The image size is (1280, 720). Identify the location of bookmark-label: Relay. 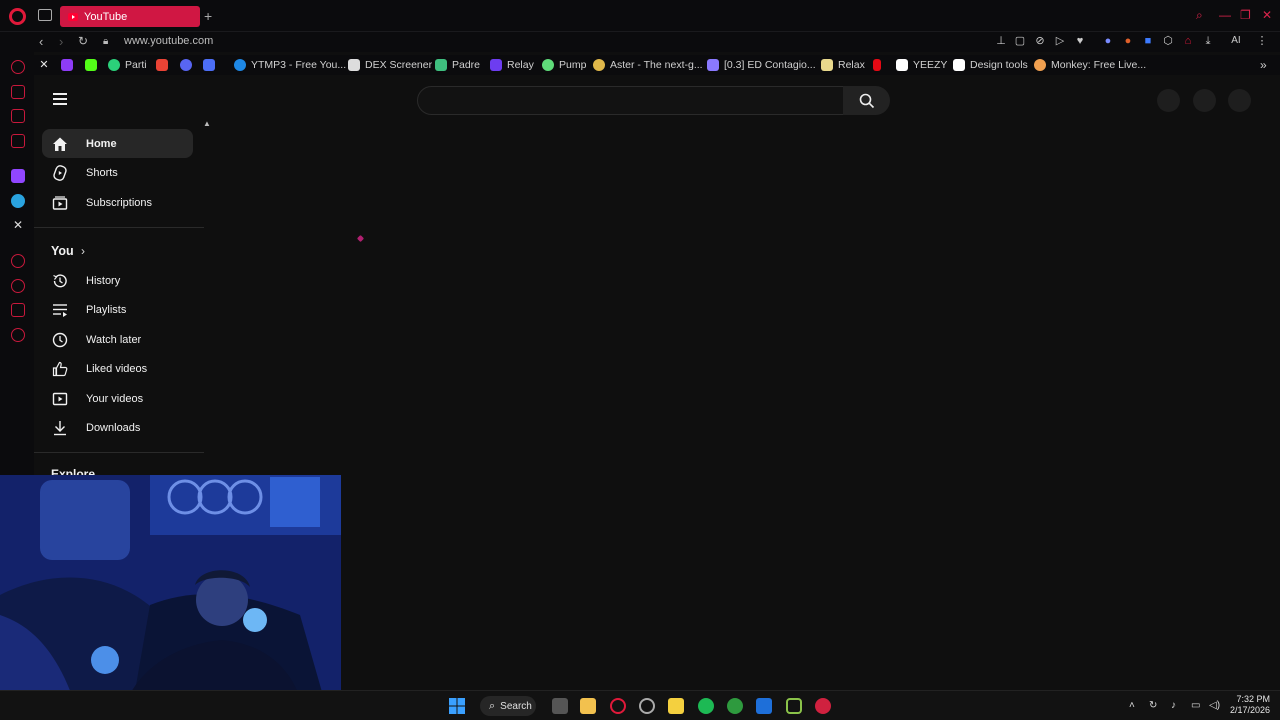
(520, 65).